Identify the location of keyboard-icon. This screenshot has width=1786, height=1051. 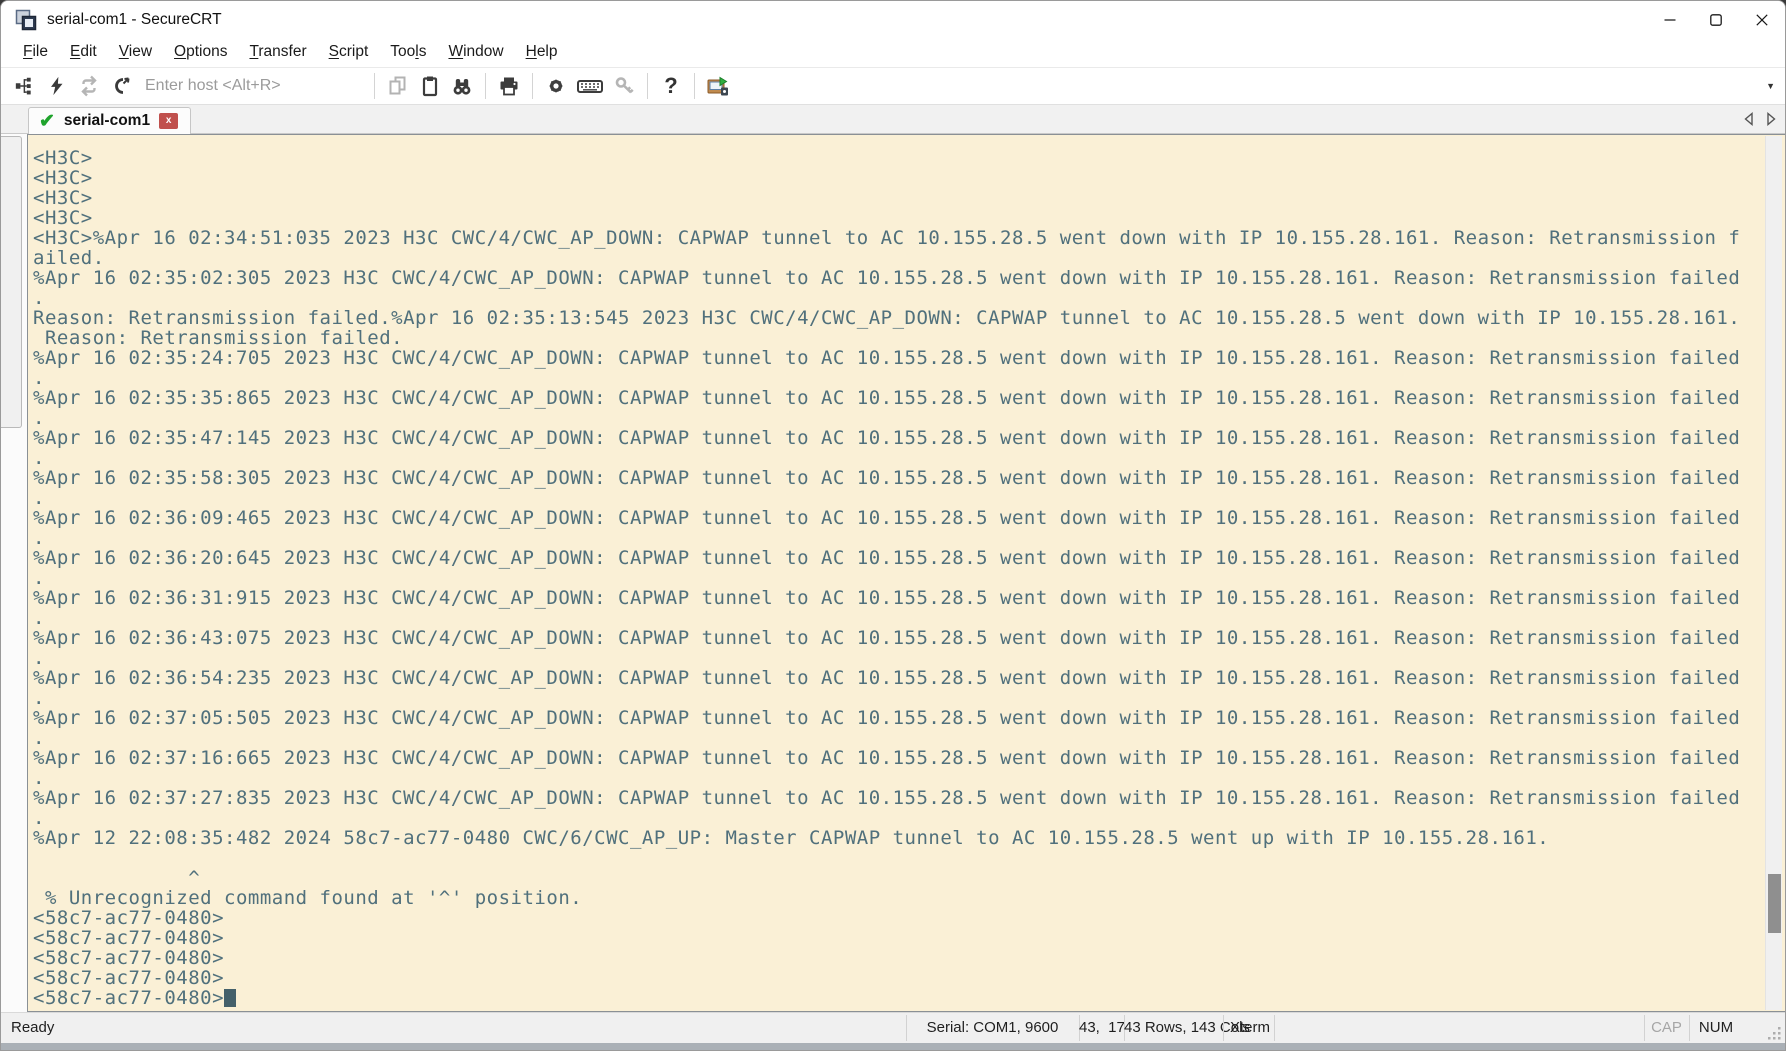
(590, 86).